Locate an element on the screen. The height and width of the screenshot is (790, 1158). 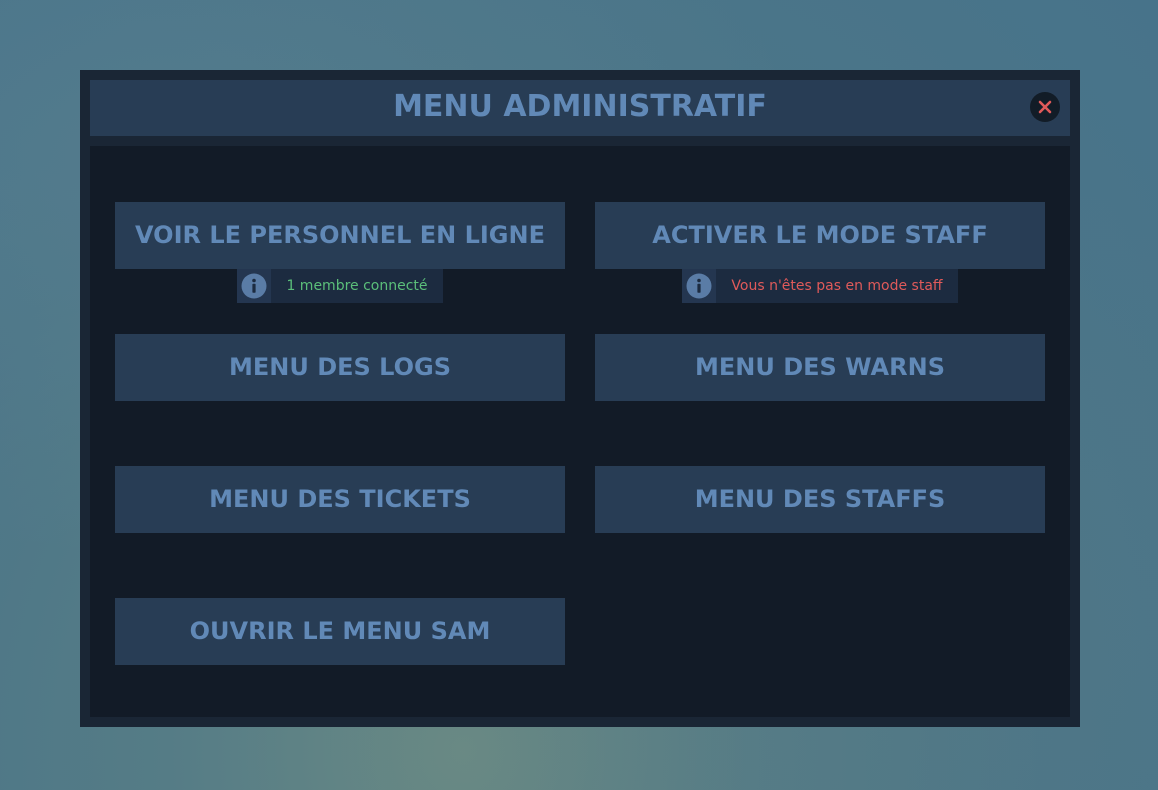
online-count-tag: 1 membre connecté is located at coordinates (340, 286).